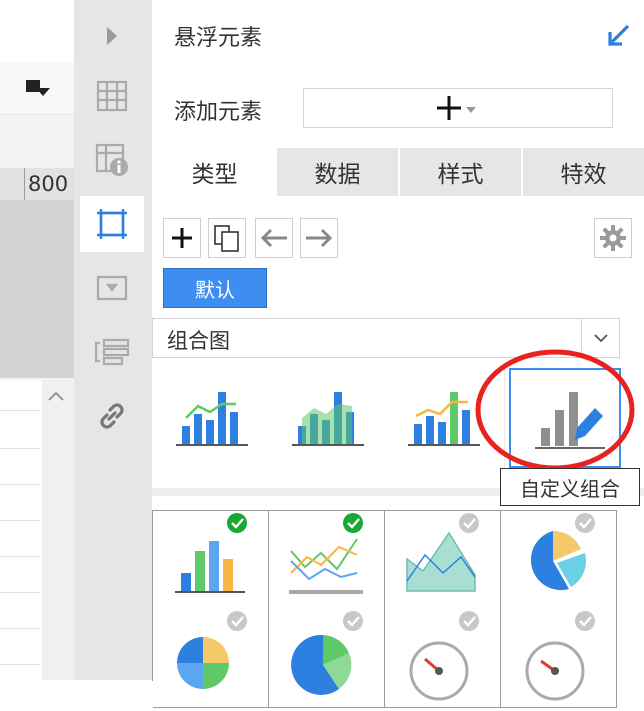 This screenshot has height=711, width=644. What do you see at coordinates (37, 289) in the screenshot?
I see `canvas-gray-area` at bounding box center [37, 289].